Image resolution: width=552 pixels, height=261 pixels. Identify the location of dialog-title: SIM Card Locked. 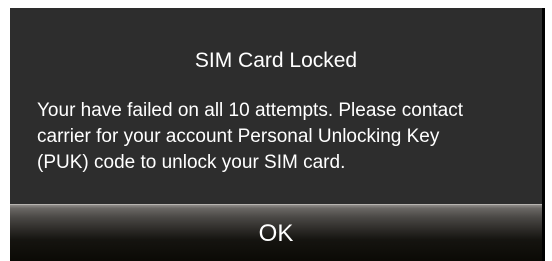
(276, 60).